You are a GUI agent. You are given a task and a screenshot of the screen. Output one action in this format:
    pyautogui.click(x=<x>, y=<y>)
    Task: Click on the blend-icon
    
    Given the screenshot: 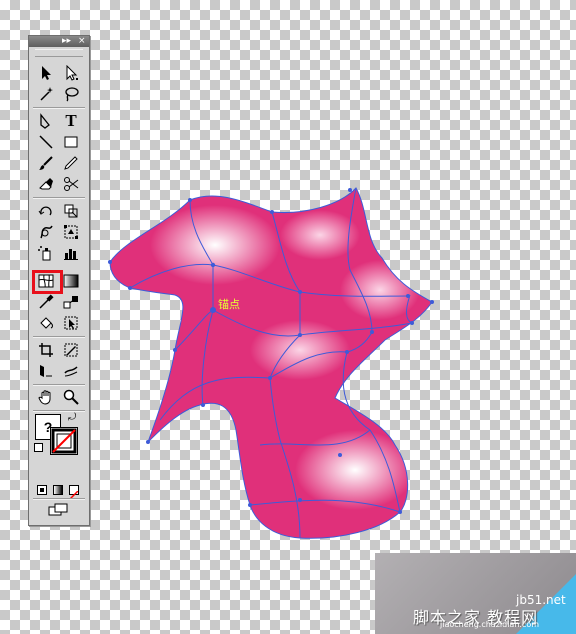 What is the action you would take?
    pyautogui.click(x=70, y=302)
    